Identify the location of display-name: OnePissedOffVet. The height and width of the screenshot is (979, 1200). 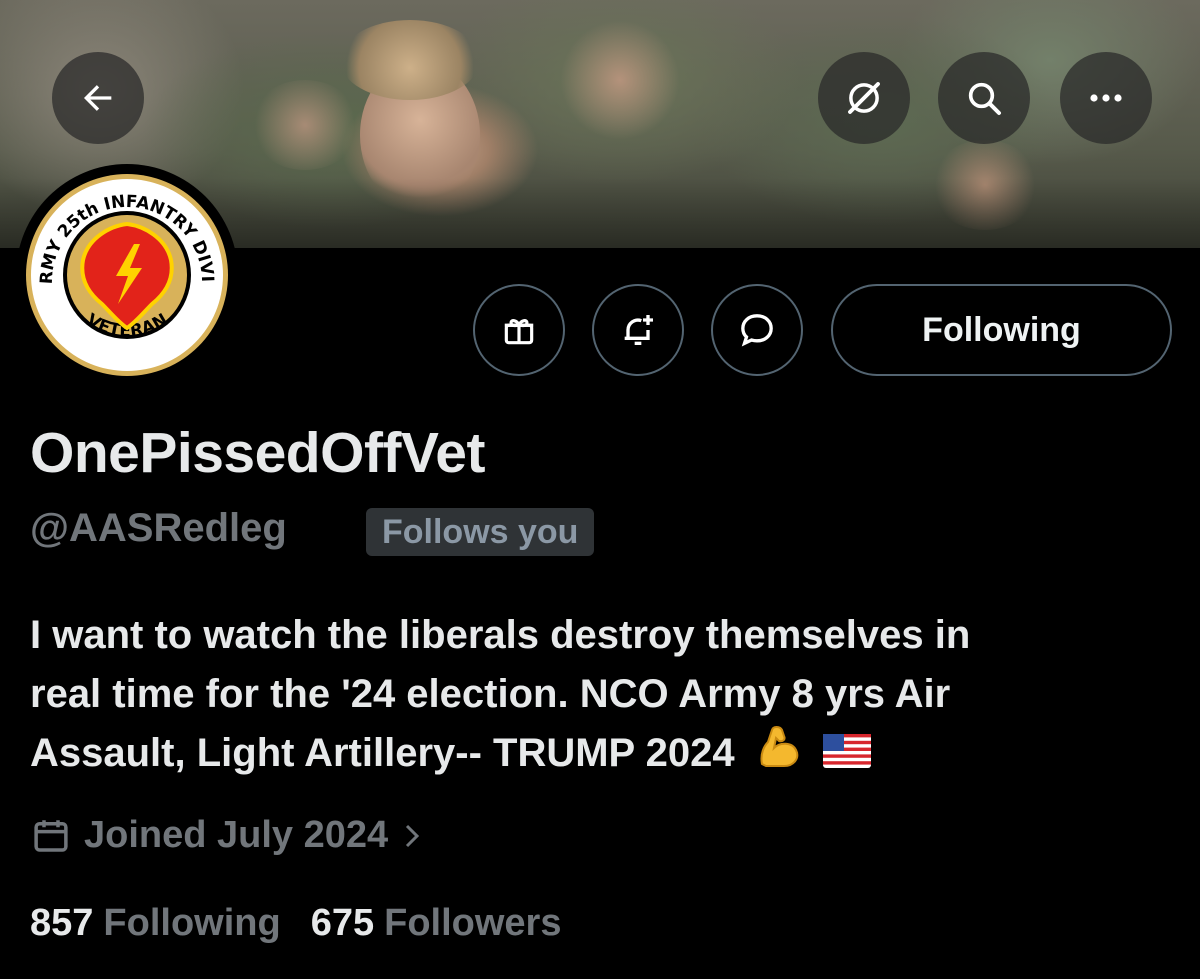
(258, 453).